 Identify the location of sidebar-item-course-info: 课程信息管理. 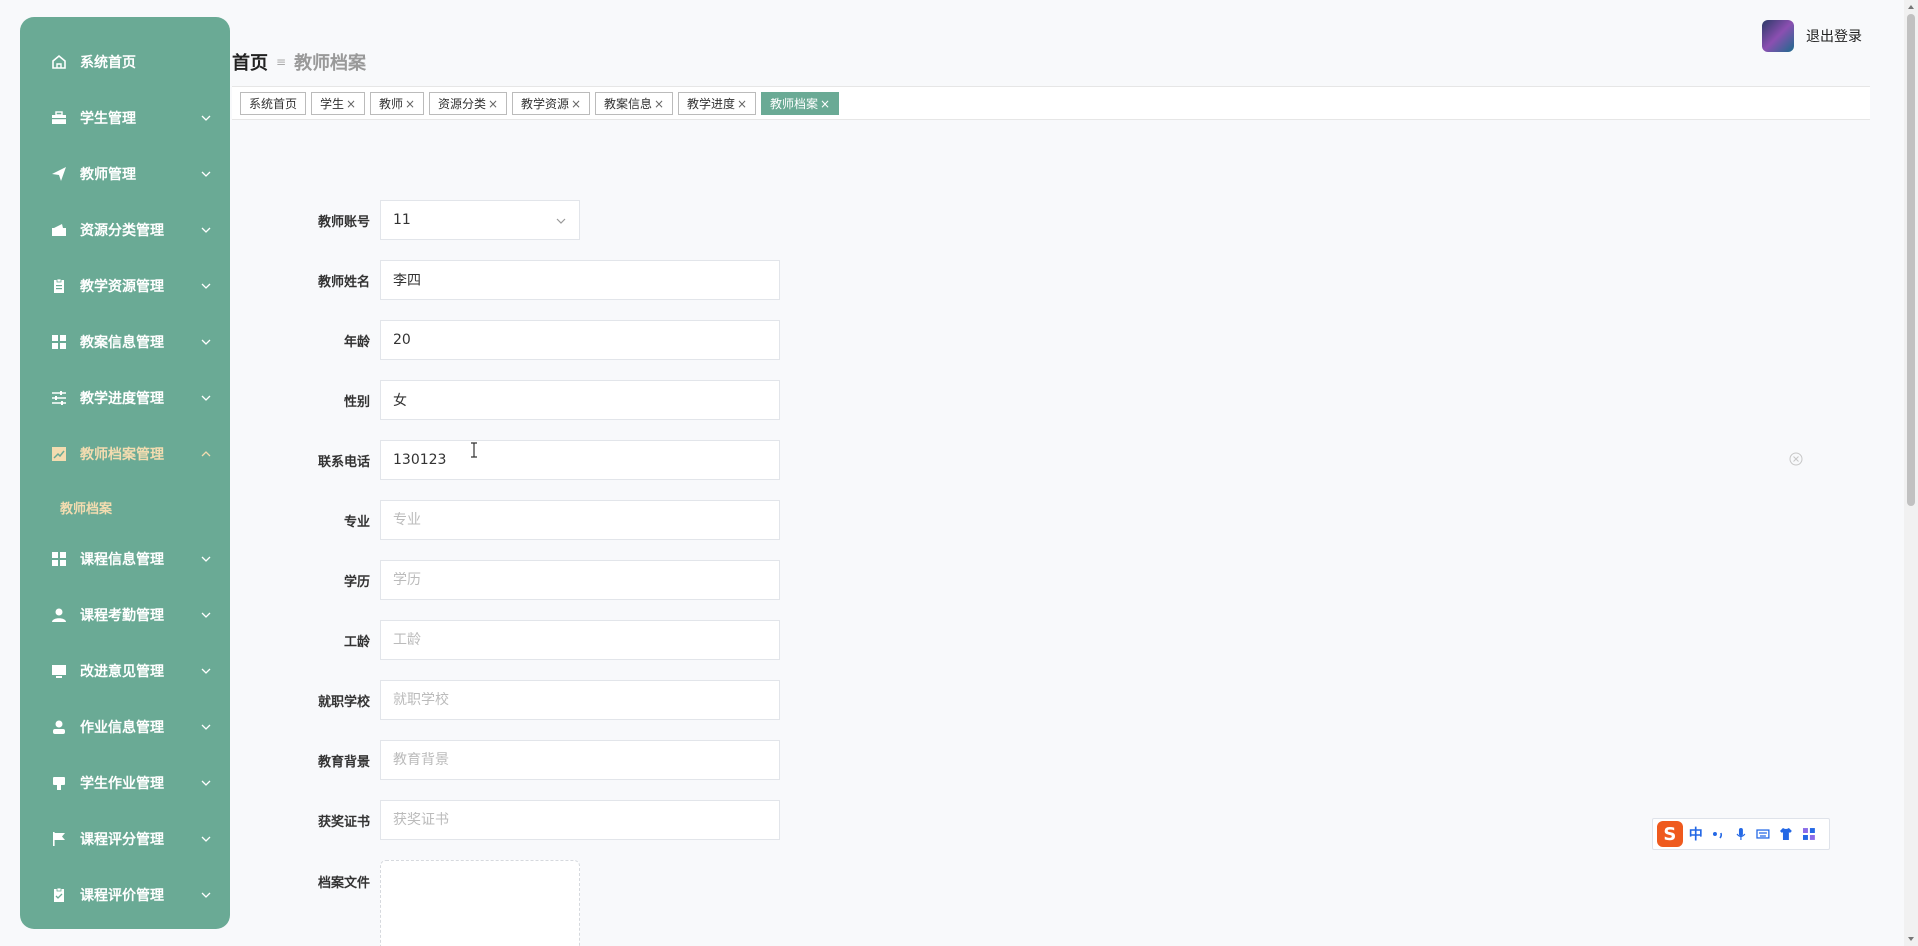
(125, 559).